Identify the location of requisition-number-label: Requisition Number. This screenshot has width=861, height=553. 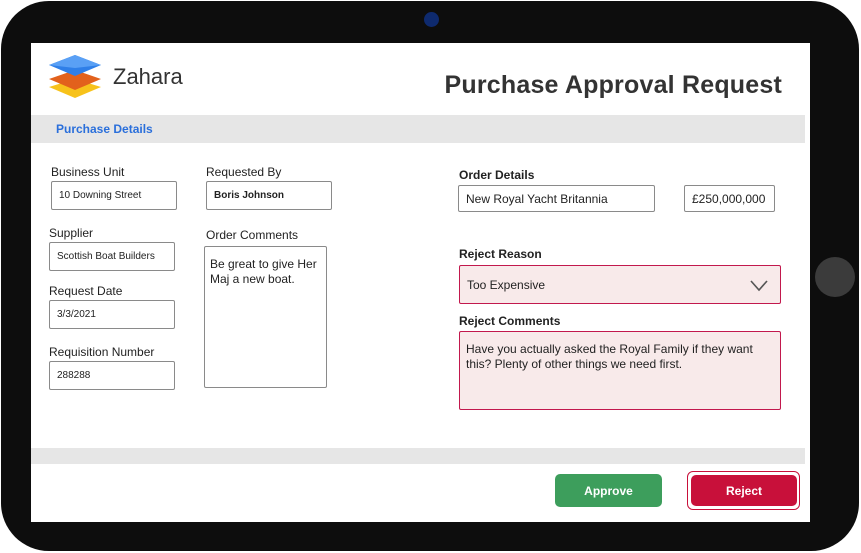
(102, 352).